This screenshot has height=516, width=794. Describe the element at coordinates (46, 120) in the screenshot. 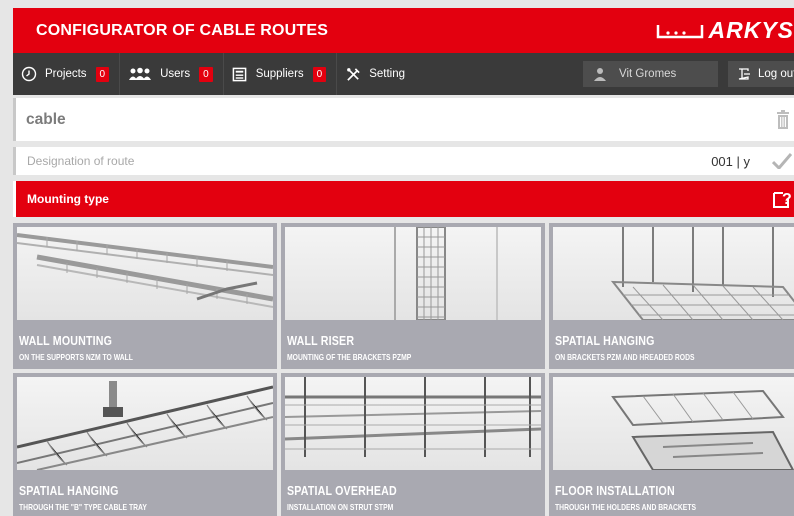

I see `cable-name-value: cable` at that location.